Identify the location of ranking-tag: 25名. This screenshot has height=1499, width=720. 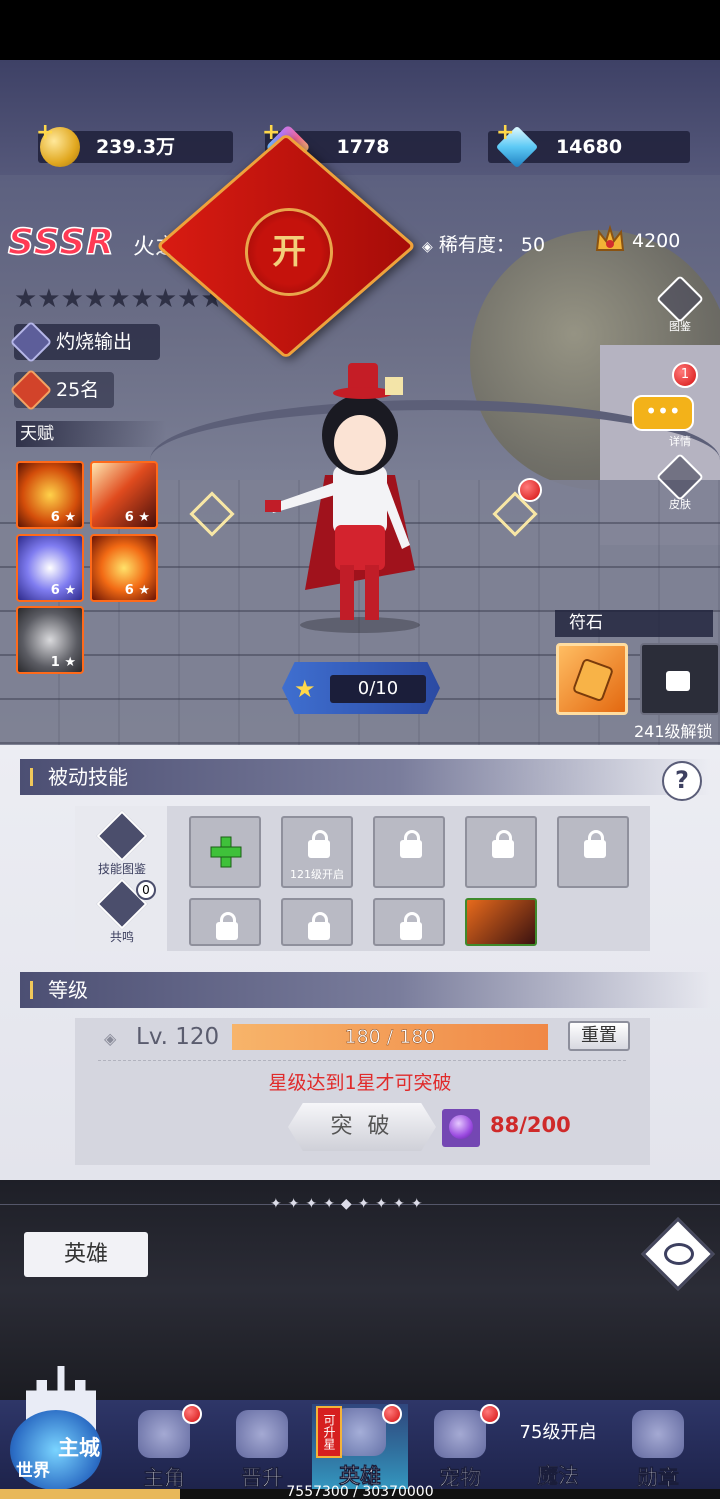
(61, 390).